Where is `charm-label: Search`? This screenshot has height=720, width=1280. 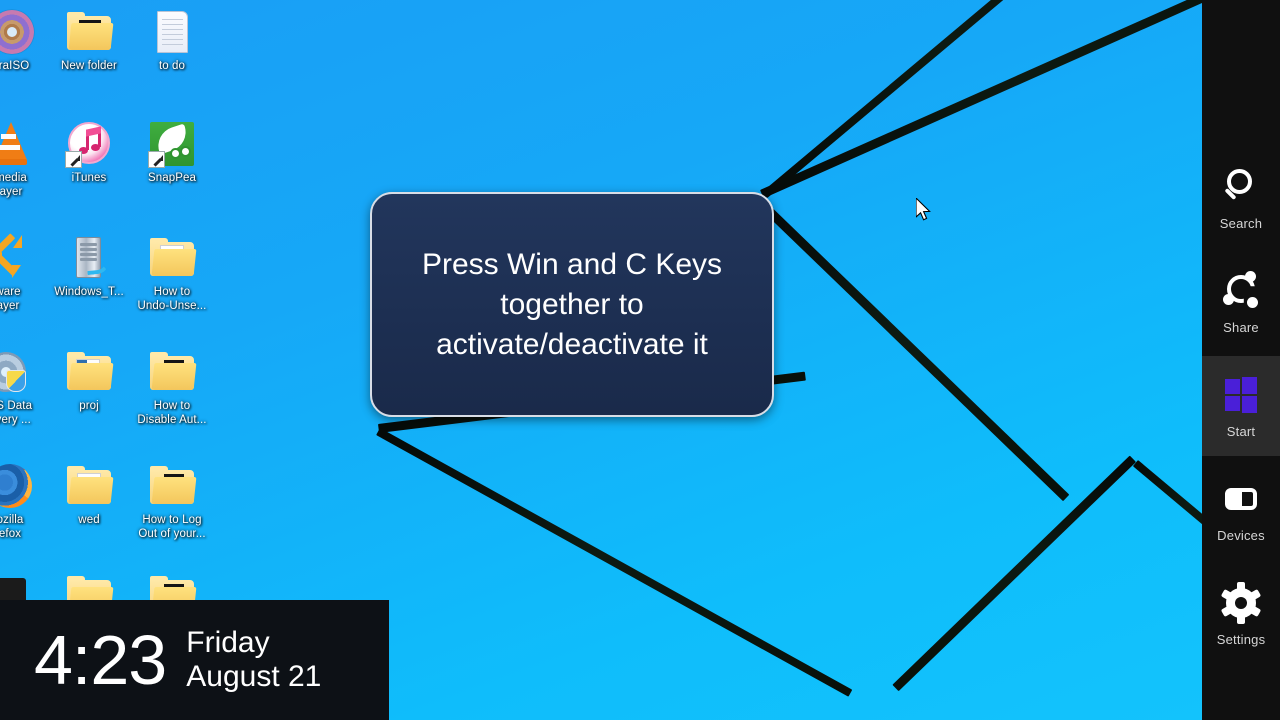 charm-label: Search is located at coordinates (1241, 223).